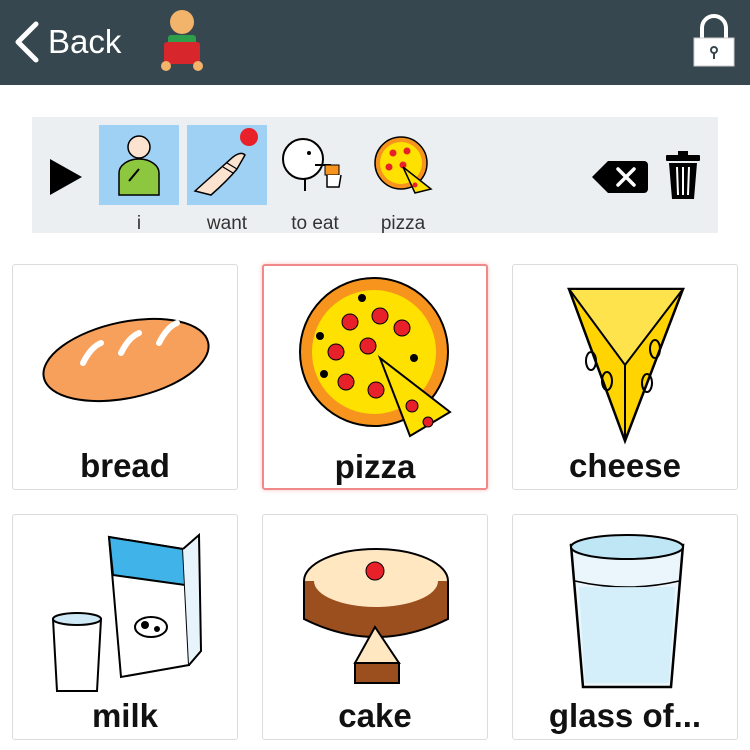 The width and height of the screenshot is (750, 750). I want to click on sentence-word-want: want, so click(227, 179).